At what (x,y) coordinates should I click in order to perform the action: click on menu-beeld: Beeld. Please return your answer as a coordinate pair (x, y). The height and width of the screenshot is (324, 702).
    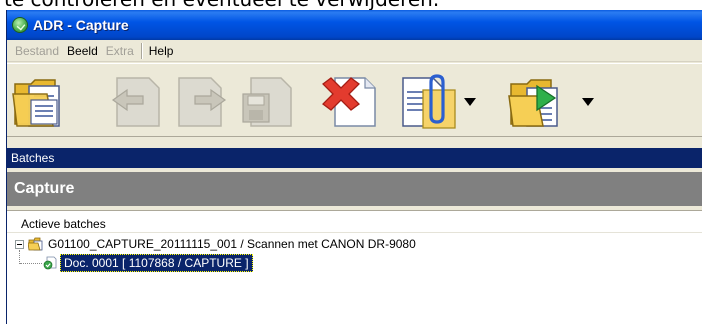
    Looking at the image, I should click on (82, 51).